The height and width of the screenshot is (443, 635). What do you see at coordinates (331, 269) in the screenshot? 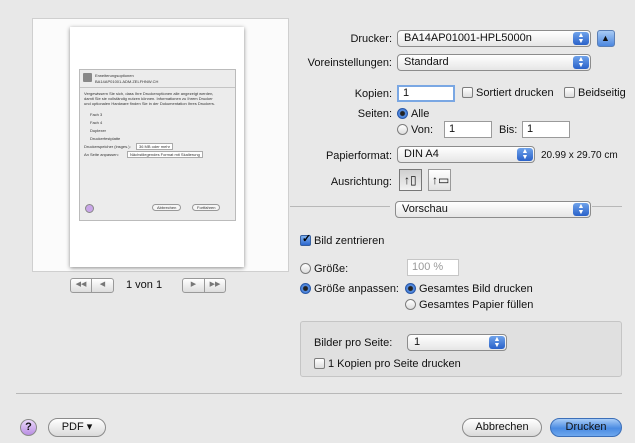
I see `size-label: Größe:` at bounding box center [331, 269].